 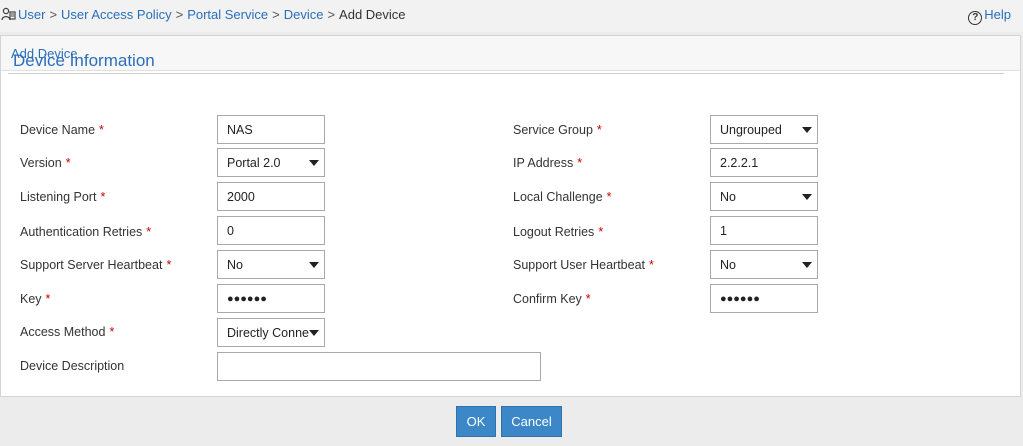 What do you see at coordinates (45, 163) in the screenshot?
I see `version-label: Version *` at bounding box center [45, 163].